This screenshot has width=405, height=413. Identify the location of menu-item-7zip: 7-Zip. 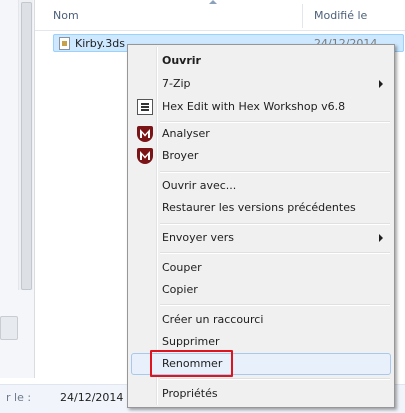
(261, 84).